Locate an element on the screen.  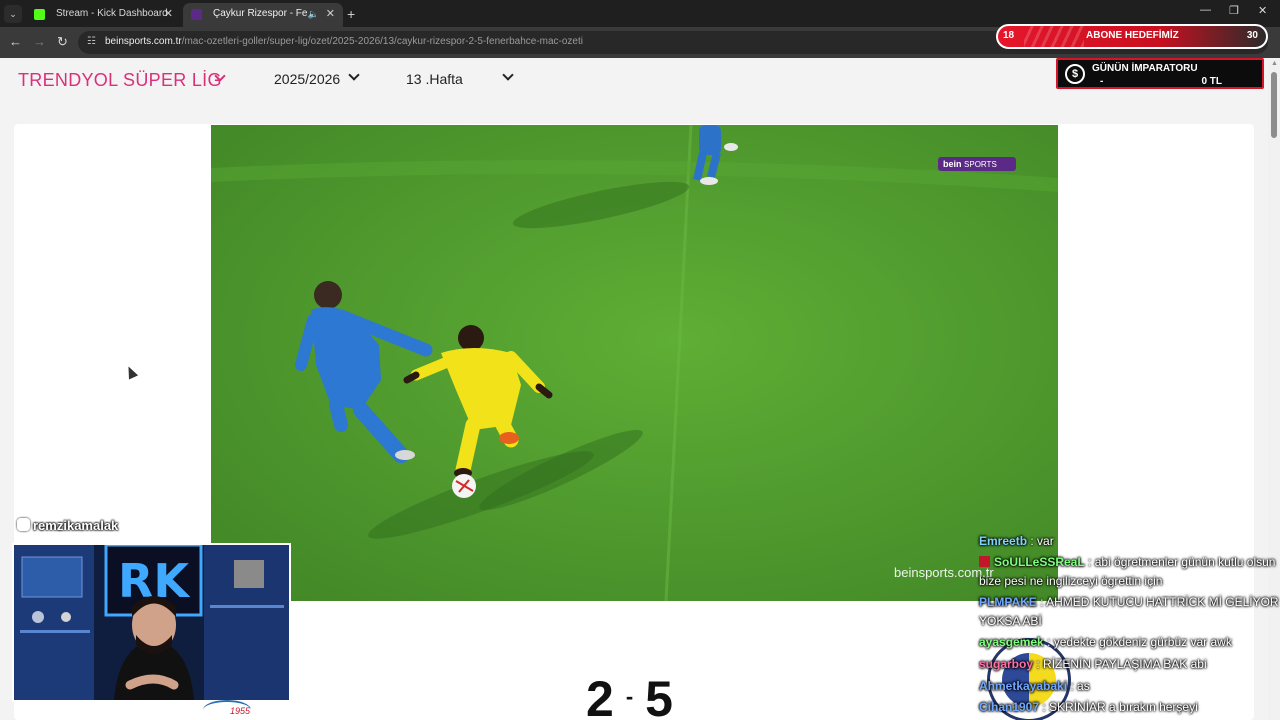
tab-match-summary: Çaykur Rizespor - Fenerbahçe 🔈 ✕ is located at coordinates (263, 15).